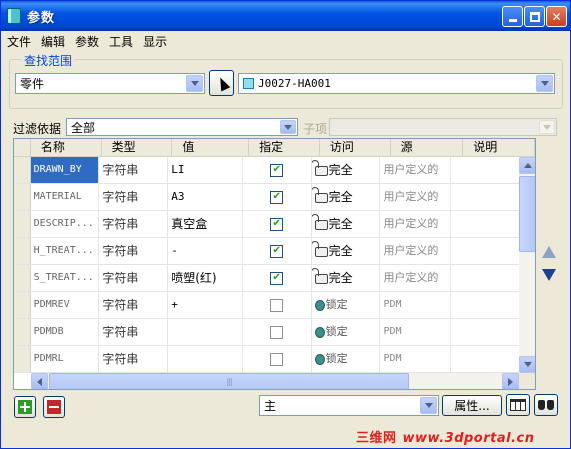 Image resolution: width=571 pixels, height=449 pixels. I want to click on menu-show: 显示, so click(154, 41).